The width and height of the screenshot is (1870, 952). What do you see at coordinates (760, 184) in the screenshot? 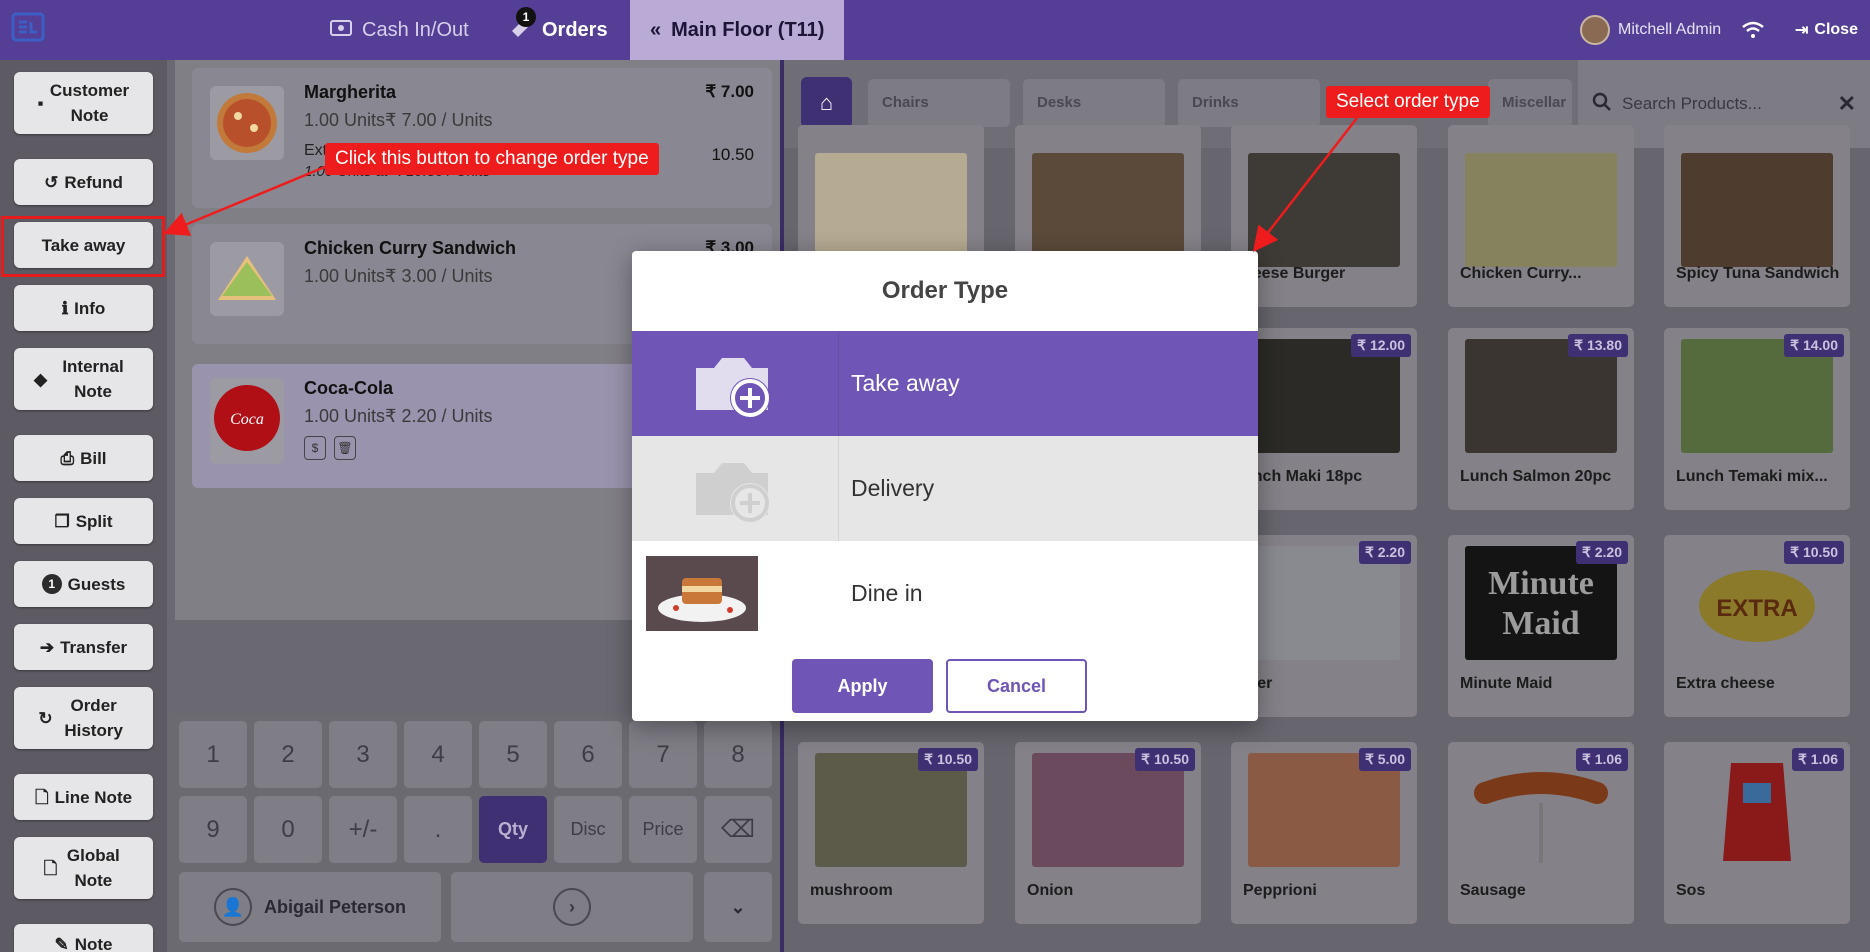
I see `annotation-arrows` at bounding box center [760, 184].